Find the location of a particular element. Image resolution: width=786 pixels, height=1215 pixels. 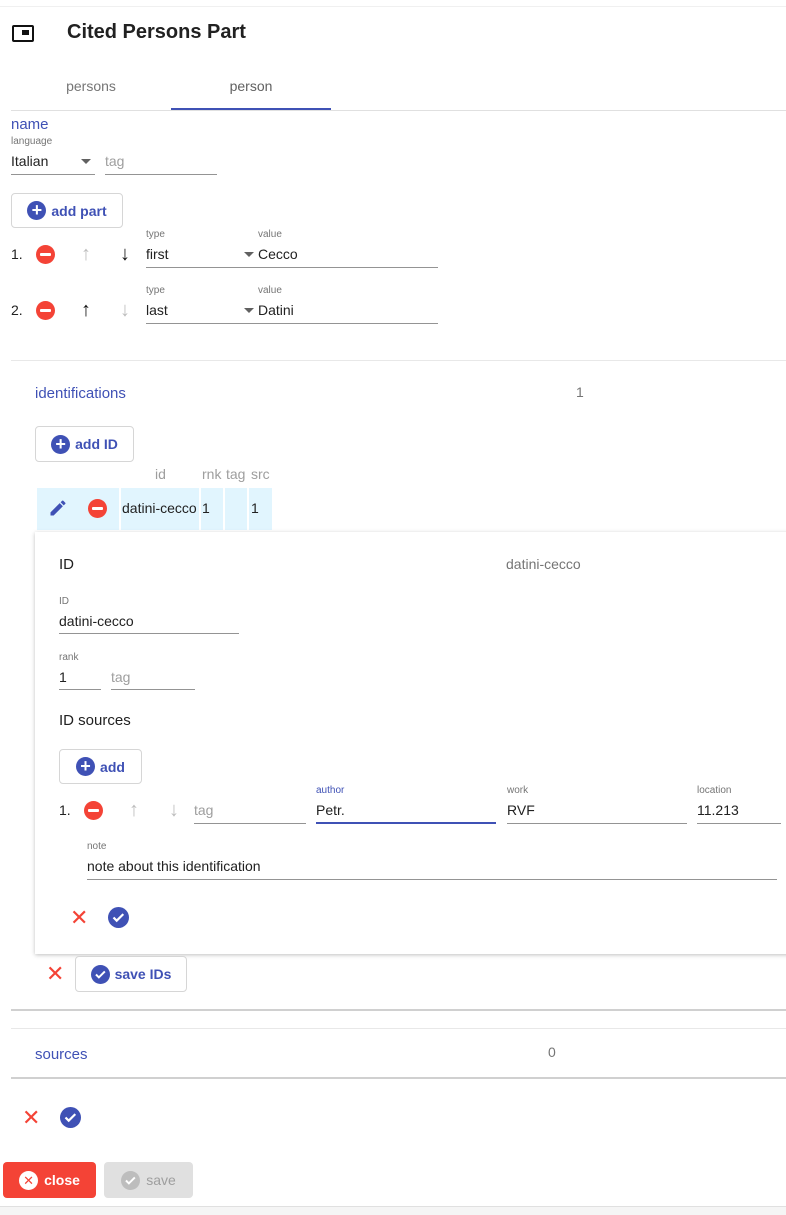

location-underline is located at coordinates (739, 823).